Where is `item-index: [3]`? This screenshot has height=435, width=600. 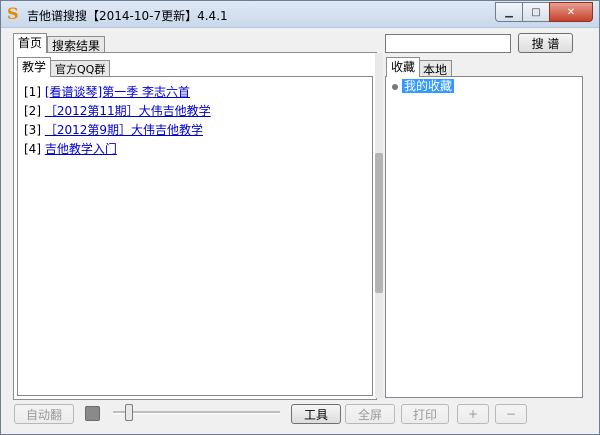
item-index: [3] is located at coordinates (32, 130).